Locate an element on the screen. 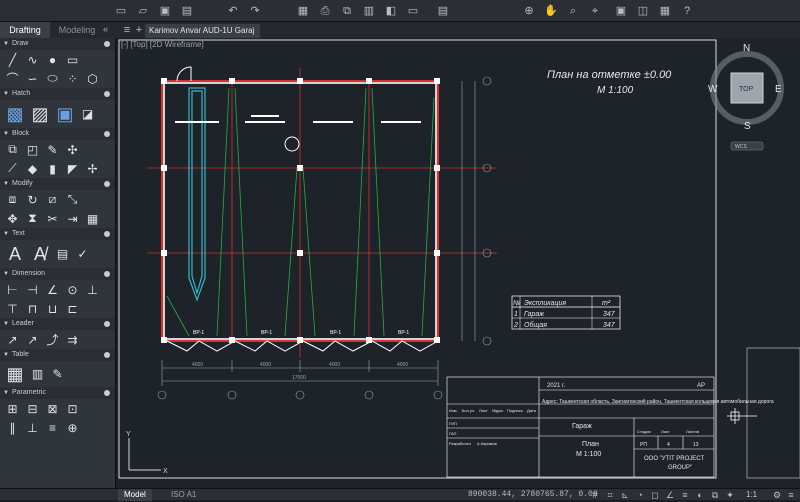  gradient-tool-icon: ▨ is located at coordinates (40, 114).